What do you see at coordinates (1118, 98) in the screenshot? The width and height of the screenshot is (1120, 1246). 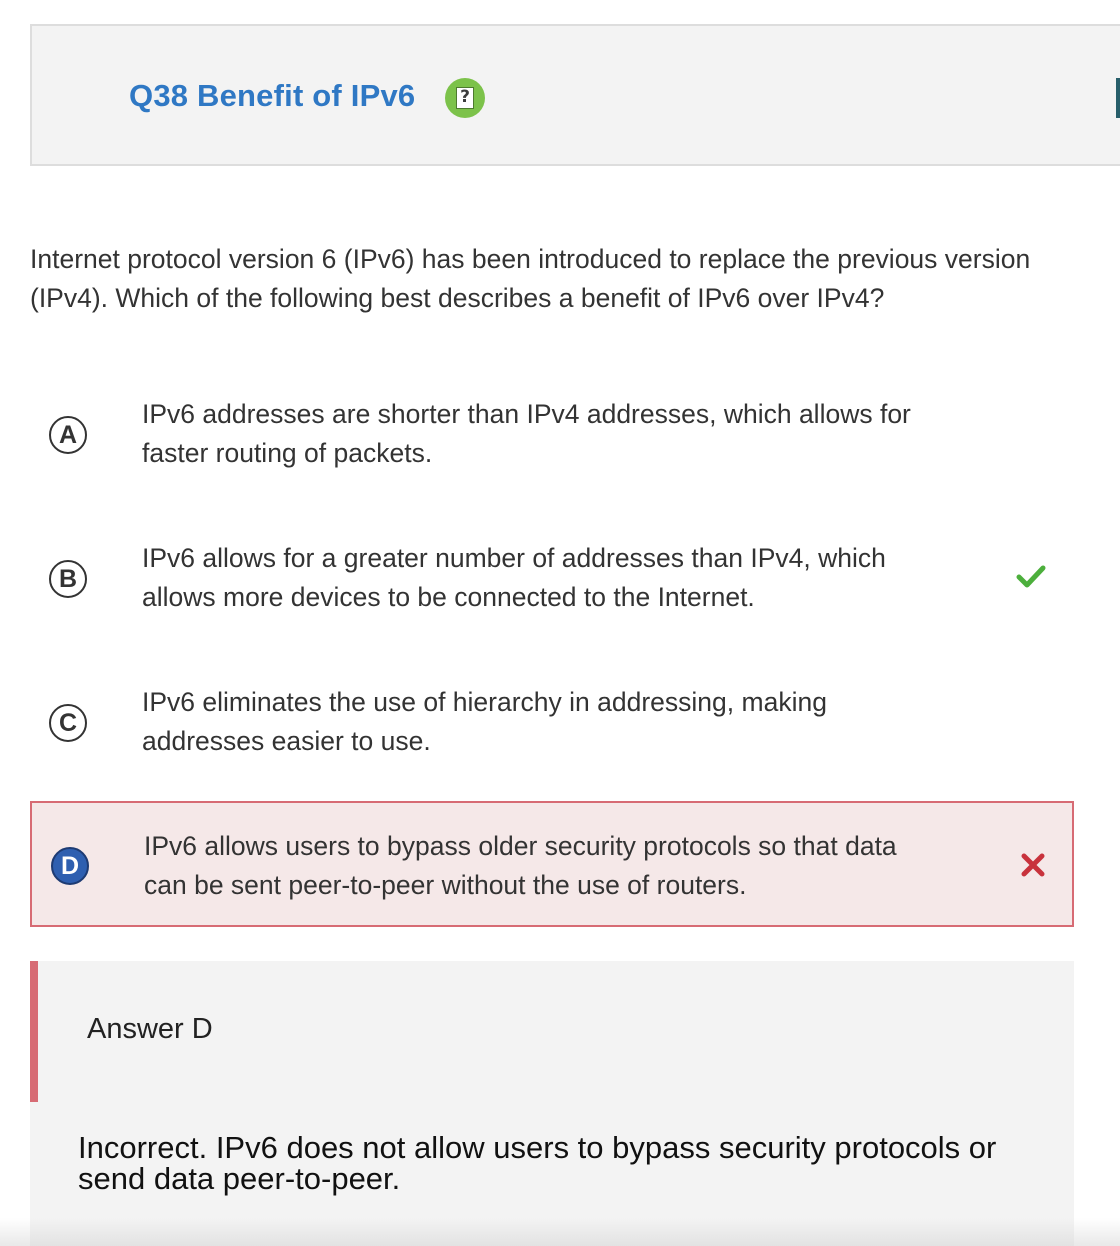 I see `header-accent-bar` at bounding box center [1118, 98].